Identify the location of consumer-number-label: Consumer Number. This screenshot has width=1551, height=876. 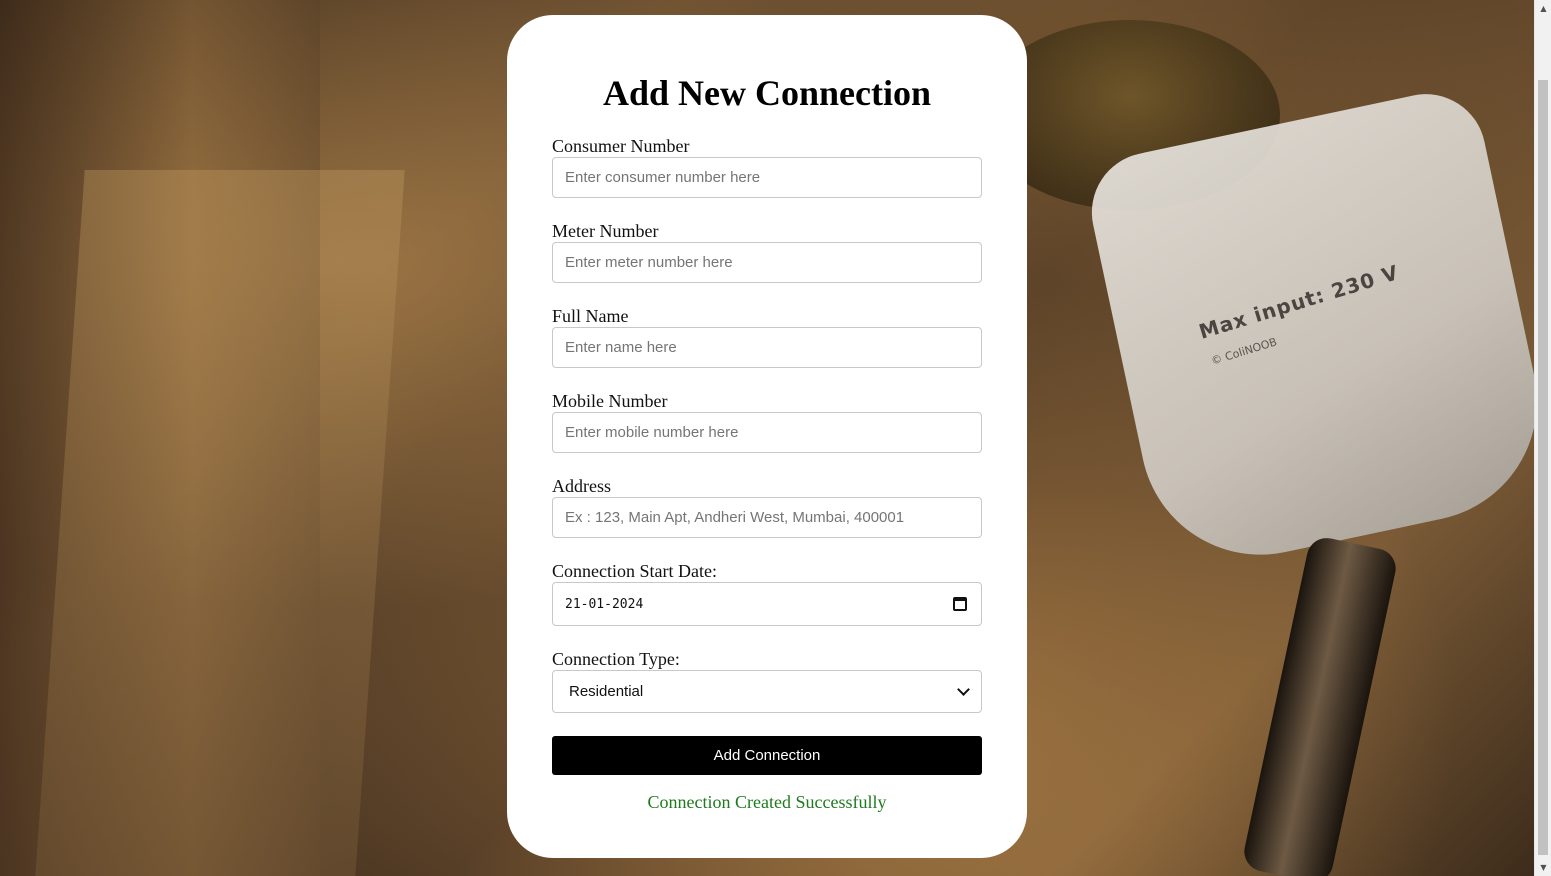
(621, 146).